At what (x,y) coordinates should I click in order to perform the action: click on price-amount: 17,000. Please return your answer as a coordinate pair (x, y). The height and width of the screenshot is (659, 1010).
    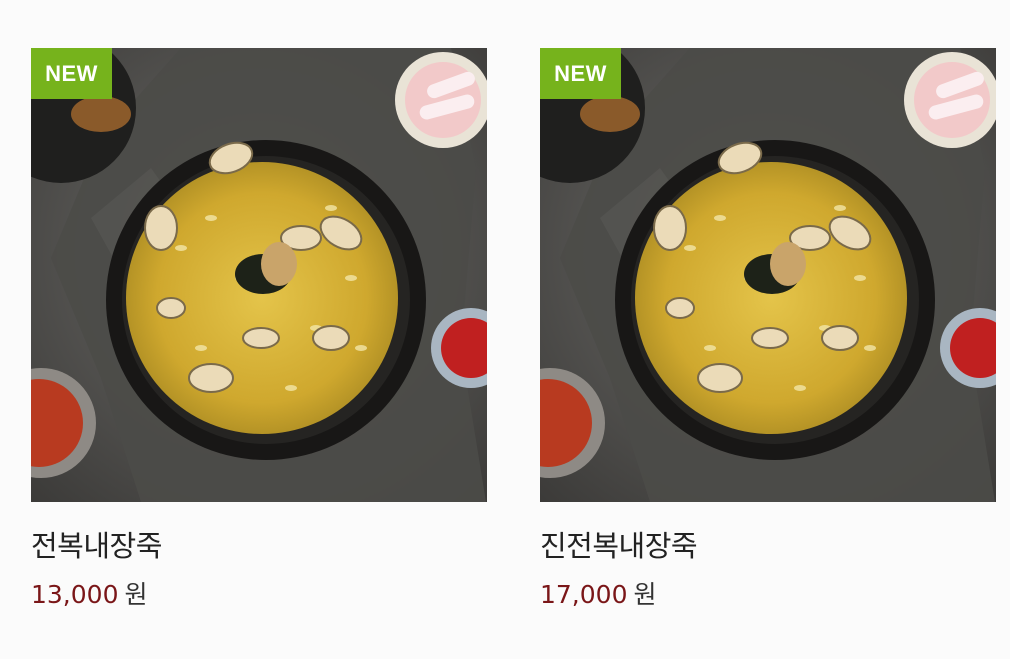
    Looking at the image, I should click on (584, 594).